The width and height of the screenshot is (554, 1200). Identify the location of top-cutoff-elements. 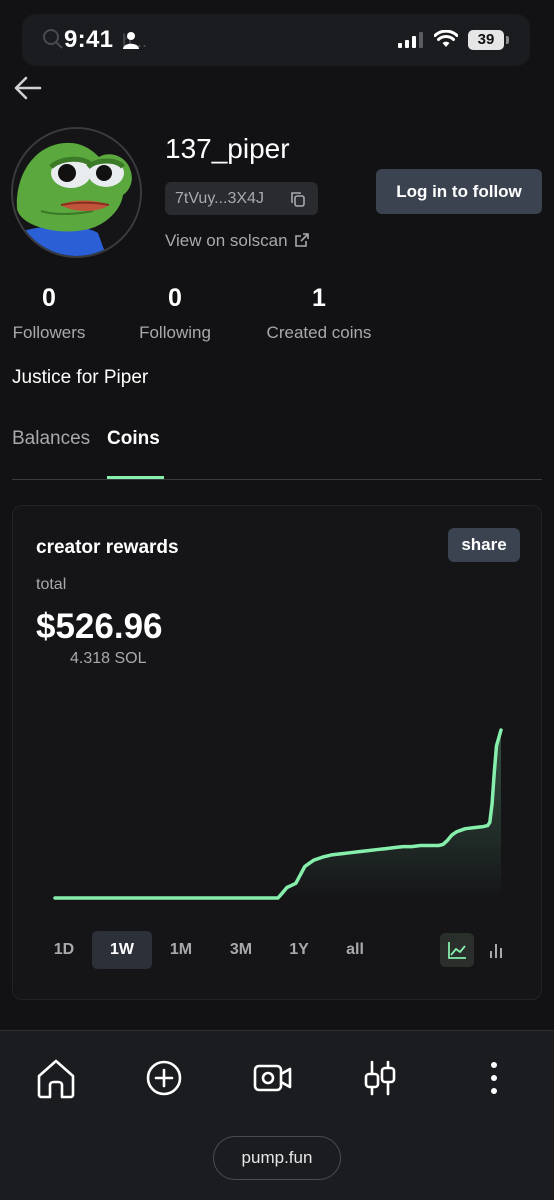
(277, 1).